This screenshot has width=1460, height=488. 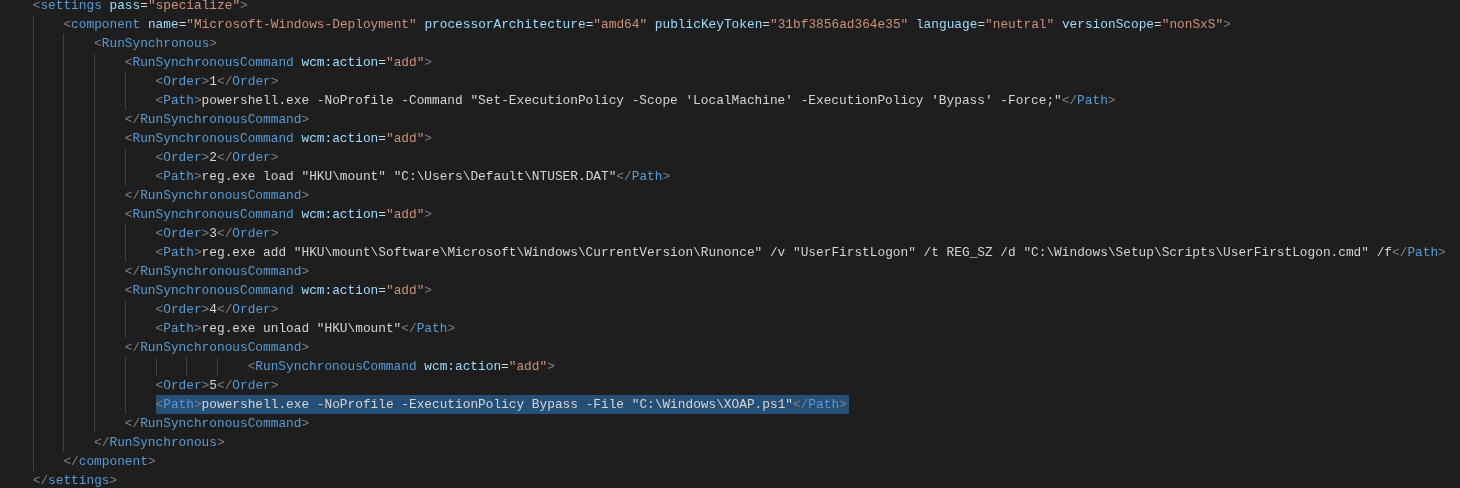 I want to click on code-line: </component>, so click(x=109, y=462).